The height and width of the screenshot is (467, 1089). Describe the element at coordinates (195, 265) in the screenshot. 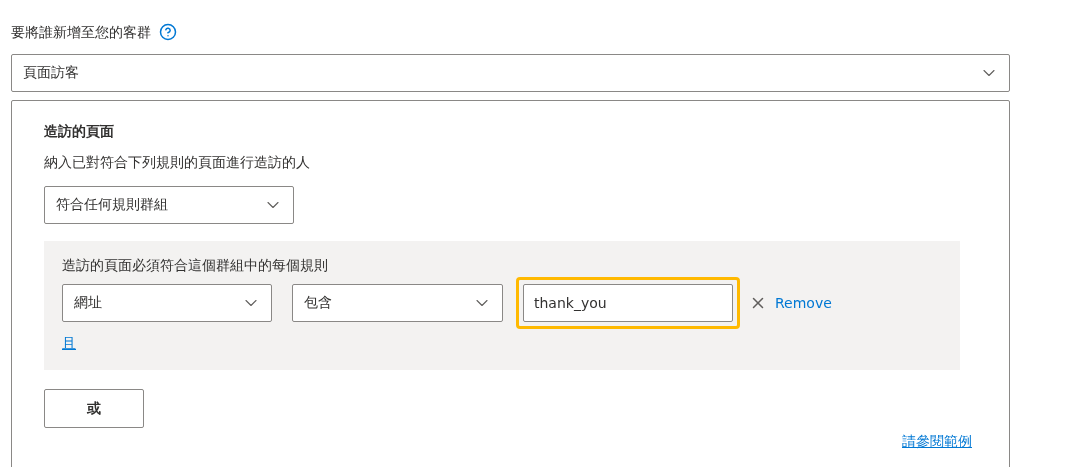

I see `group-title: 造訪的頁面必須符合這個群組中的每個規則` at that location.